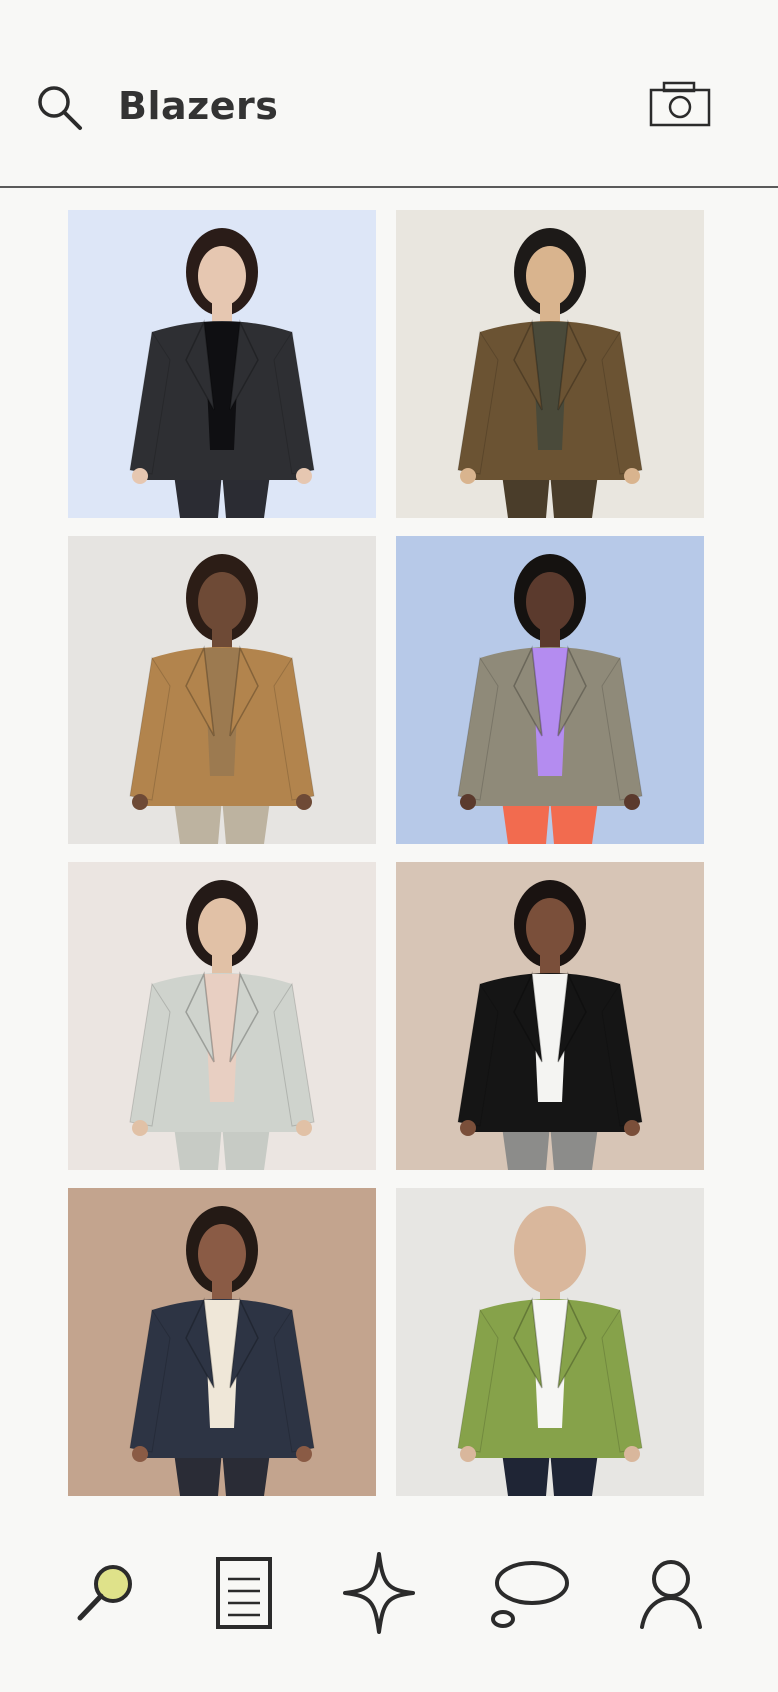 The image size is (778, 1692). What do you see at coordinates (389, 94) in the screenshot?
I see `top-bar: Blazers` at bounding box center [389, 94].